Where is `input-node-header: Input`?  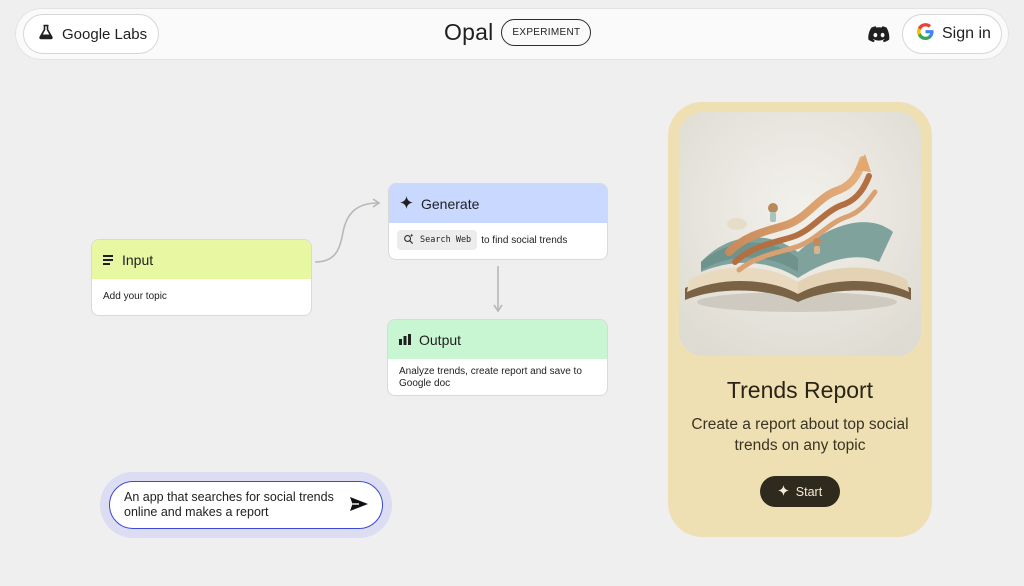 input-node-header: Input is located at coordinates (201, 259).